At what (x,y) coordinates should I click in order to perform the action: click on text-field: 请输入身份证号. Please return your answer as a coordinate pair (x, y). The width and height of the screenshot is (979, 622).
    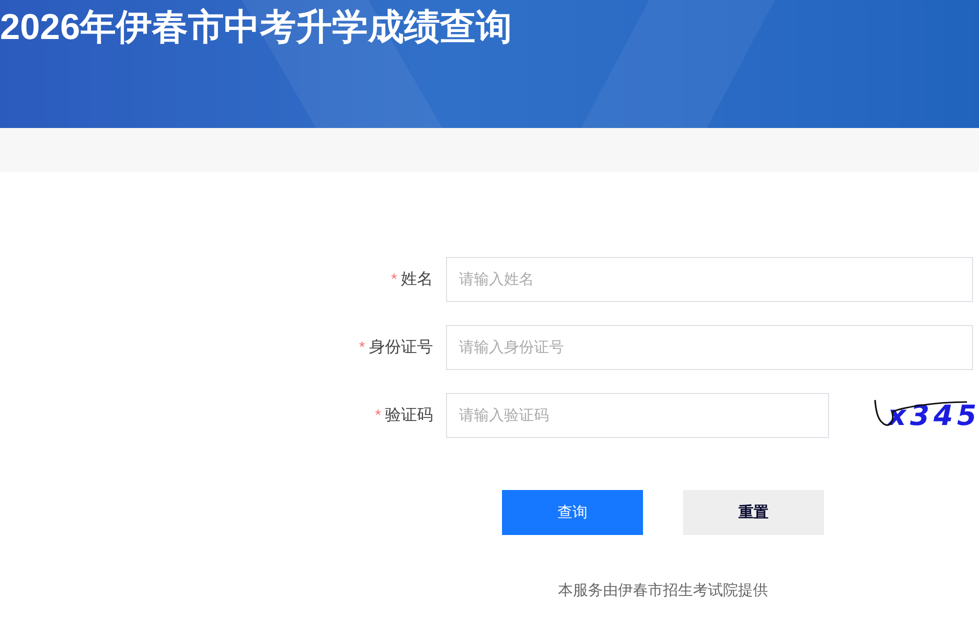
    Looking at the image, I should click on (709, 347).